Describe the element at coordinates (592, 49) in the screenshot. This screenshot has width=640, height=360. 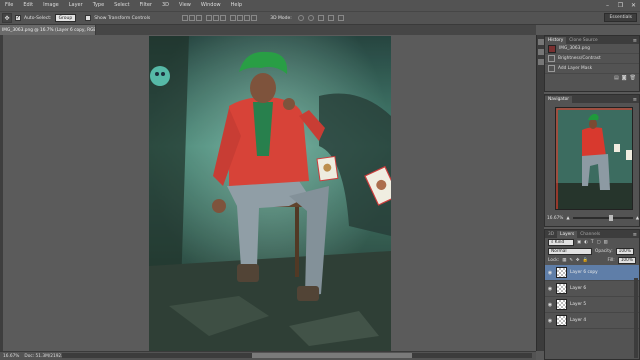
I see `history-snapshot: IMG_3063.png` at that location.